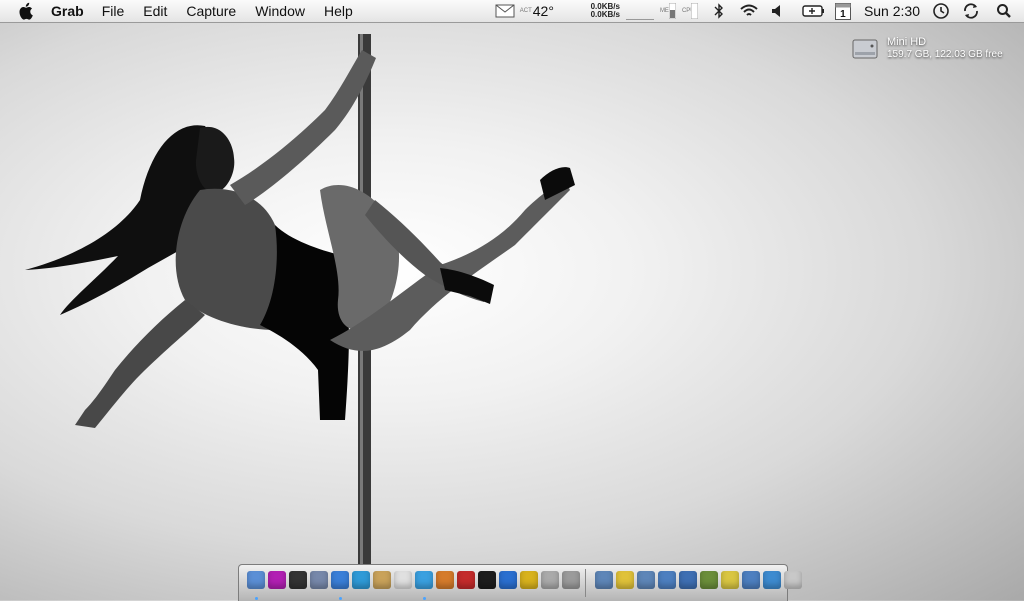 This screenshot has height=601, width=1024. What do you see at coordinates (772, 580) in the screenshot?
I see `downloads-icon` at bounding box center [772, 580].